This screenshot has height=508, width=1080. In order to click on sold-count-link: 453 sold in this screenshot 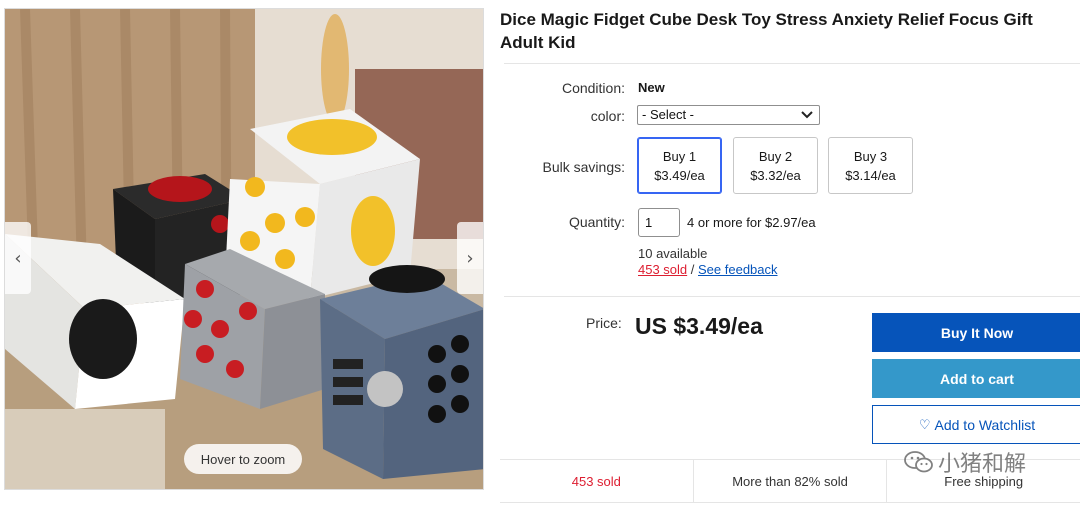, I will do `click(662, 269)`.